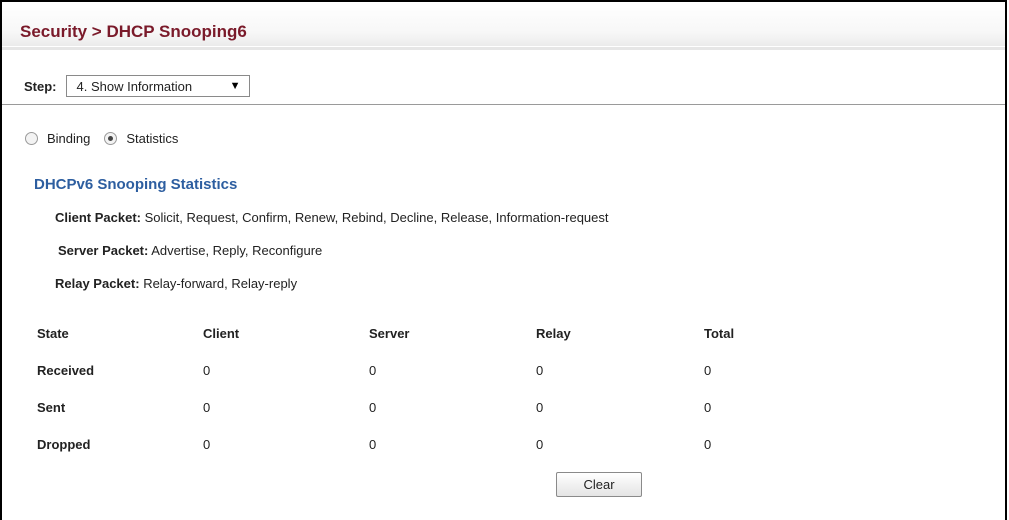 The height and width of the screenshot is (520, 1009). Describe the element at coordinates (719, 333) in the screenshot. I see `column-header-total: Total` at that location.